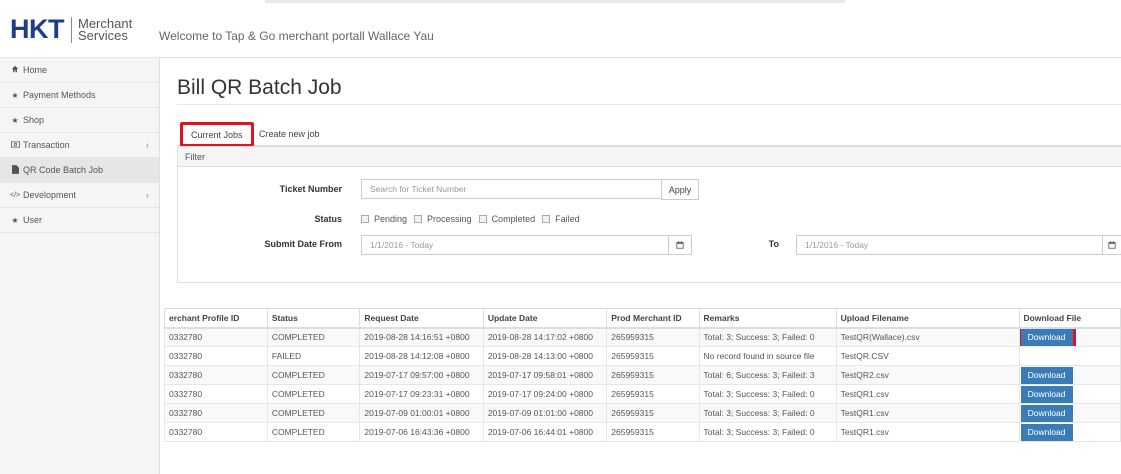  Describe the element at coordinates (927, 337) in the screenshot. I see `cell-upload-filename: TestQR(Wallace).csv` at that location.